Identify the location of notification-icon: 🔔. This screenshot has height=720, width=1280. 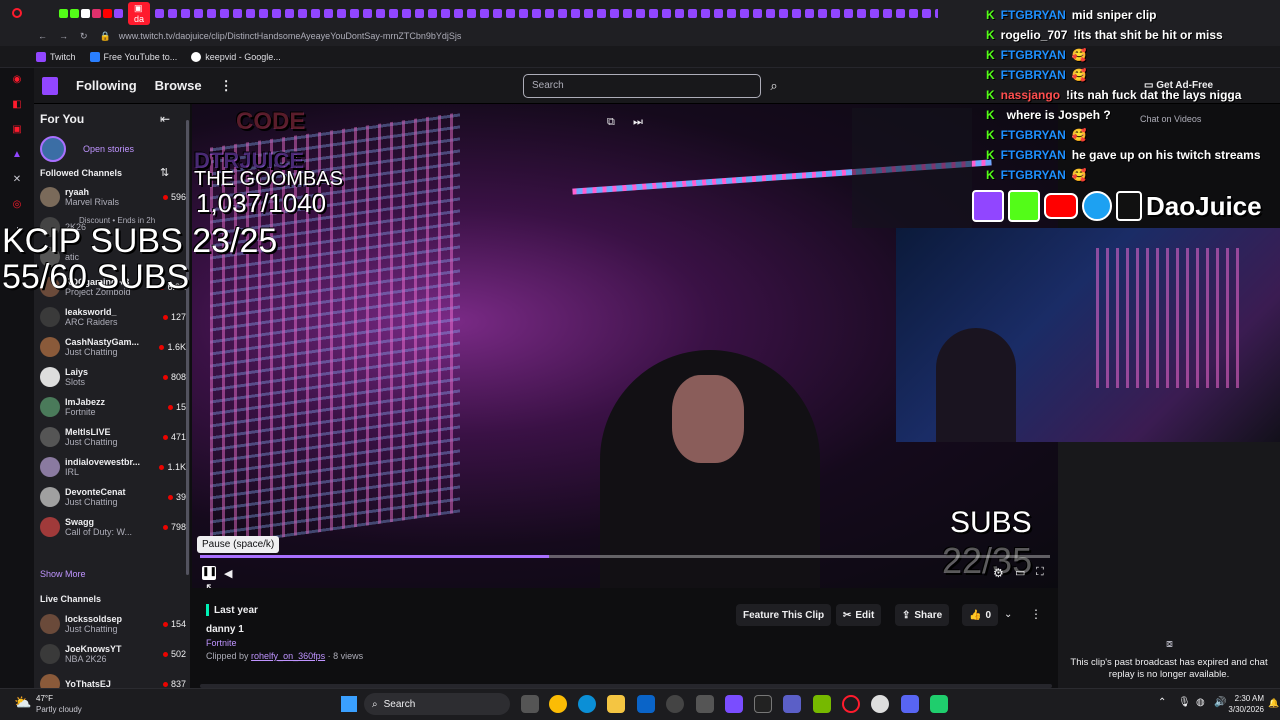
(1273, 703).